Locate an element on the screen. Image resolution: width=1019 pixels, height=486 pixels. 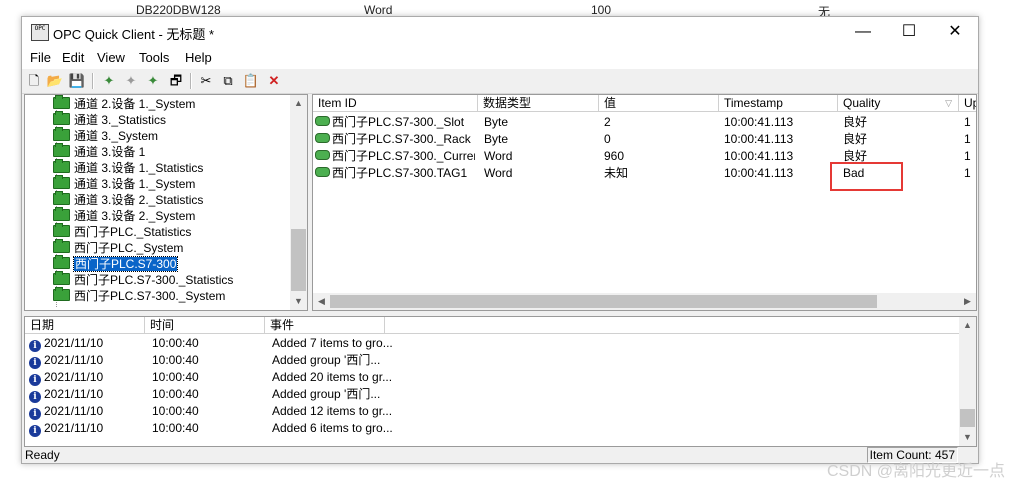
column-header-quality: Quality ▽ is located at coordinates (898, 103).